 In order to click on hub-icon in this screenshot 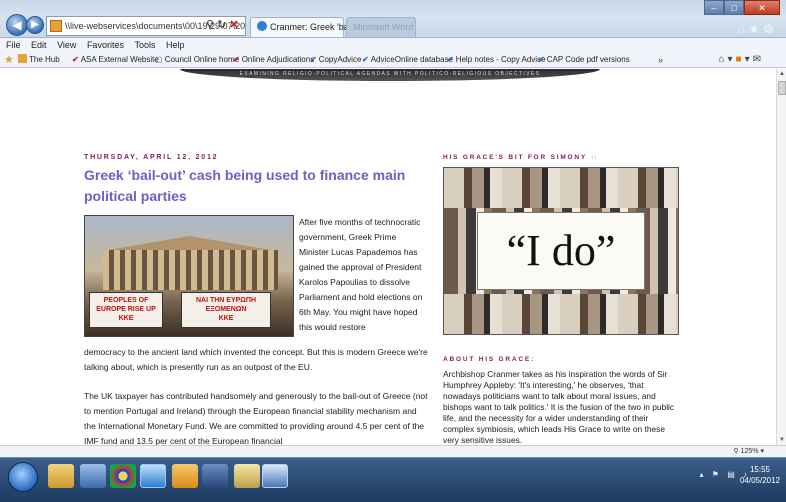, I will do `click(22, 58)`.